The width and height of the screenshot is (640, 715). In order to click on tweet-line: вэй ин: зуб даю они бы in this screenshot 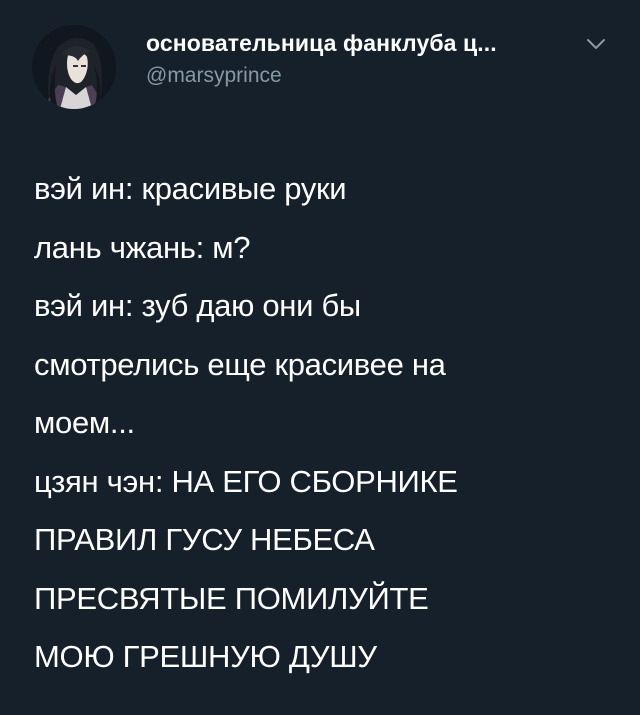, I will do `click(197, 305)`.